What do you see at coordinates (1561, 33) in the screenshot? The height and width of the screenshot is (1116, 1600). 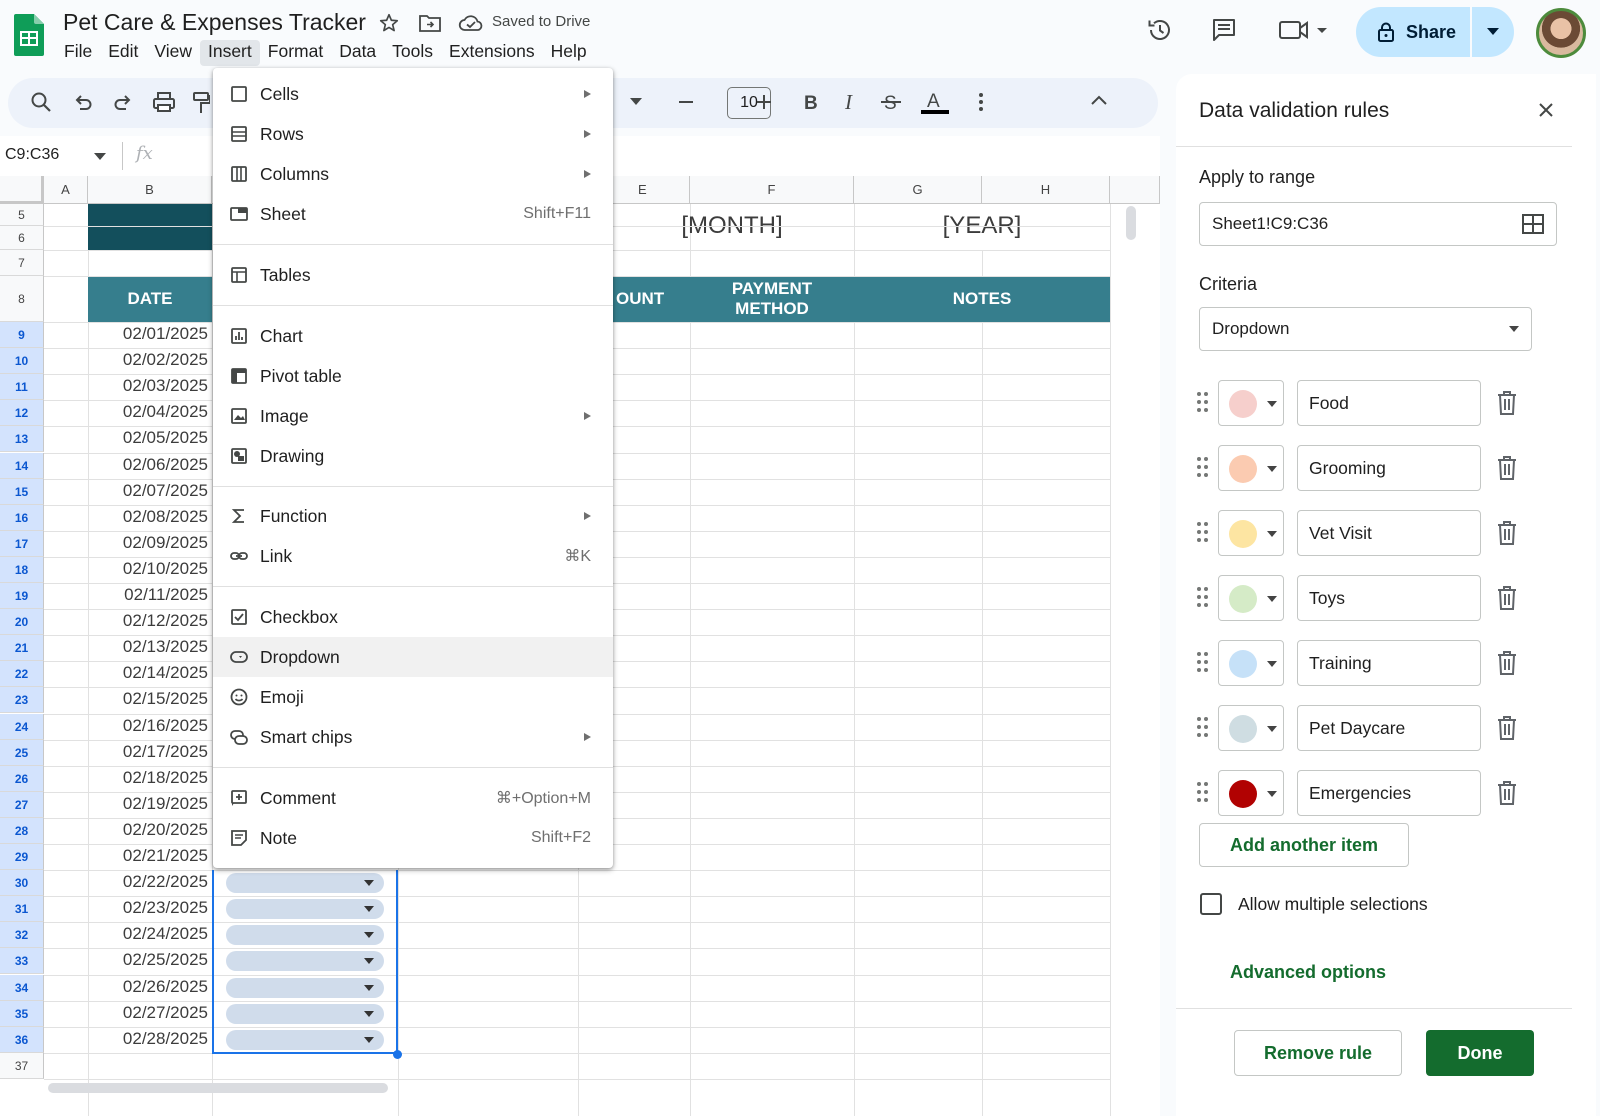 I see `avatar` at bounding box center [1561, 33].